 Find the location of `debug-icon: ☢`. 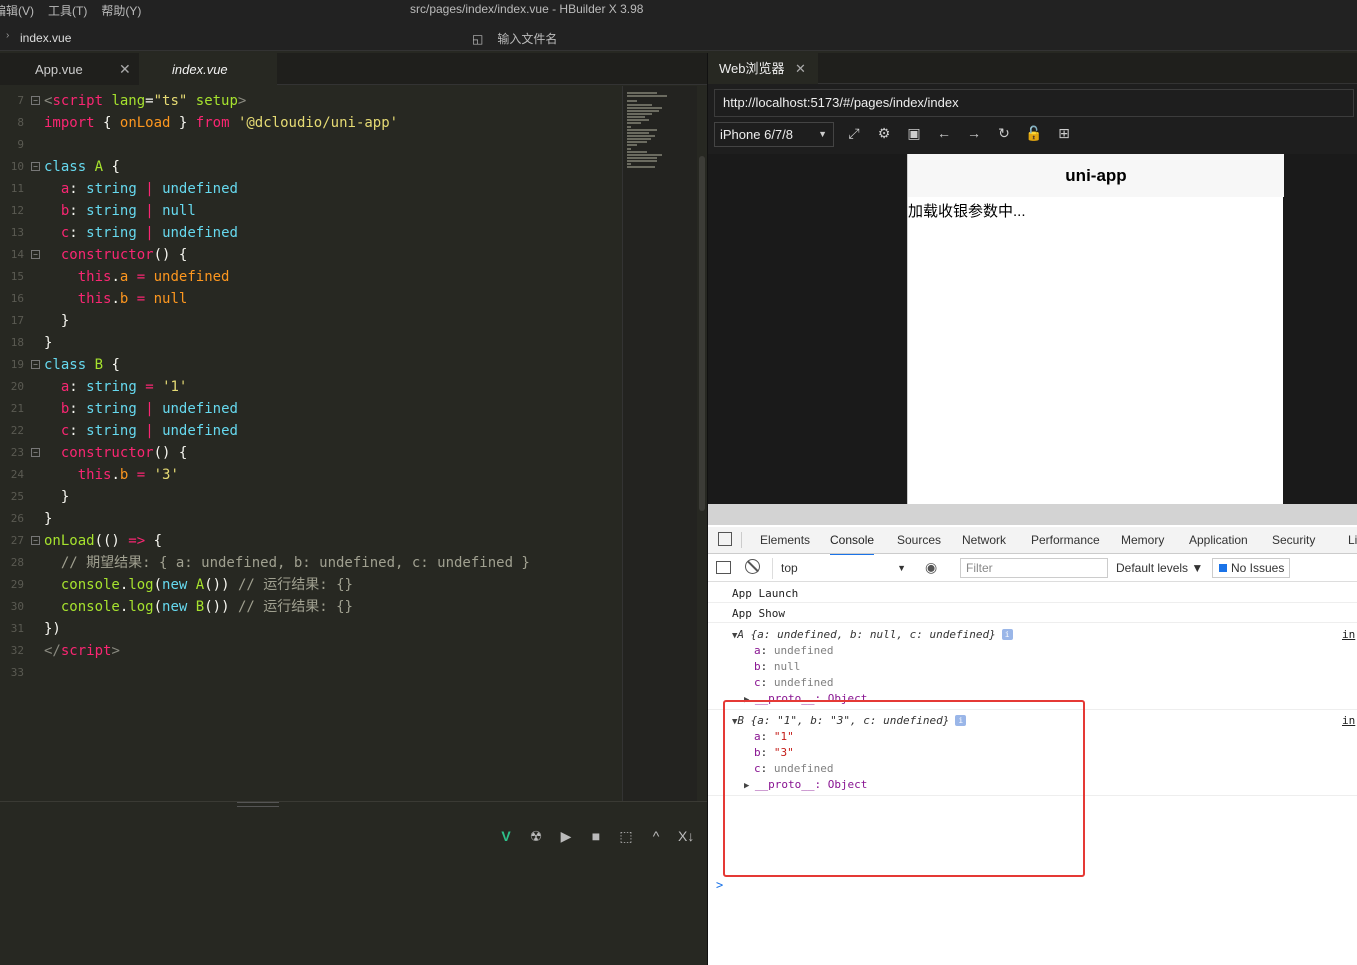

debug-icon: ☢ is located at coordinates (536, 836).